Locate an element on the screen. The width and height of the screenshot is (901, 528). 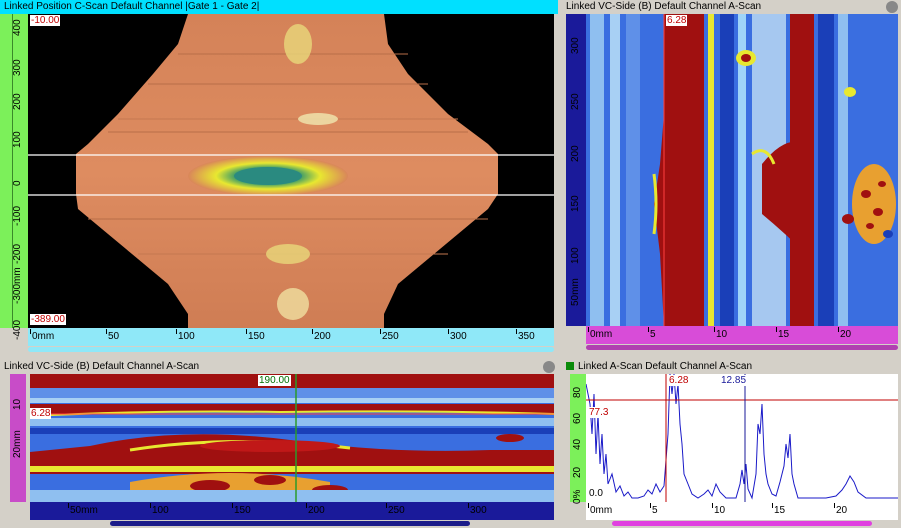
ascan-title-text: Linked A-Scan Default Channel A-Scan is located at coordinates (665, 366).